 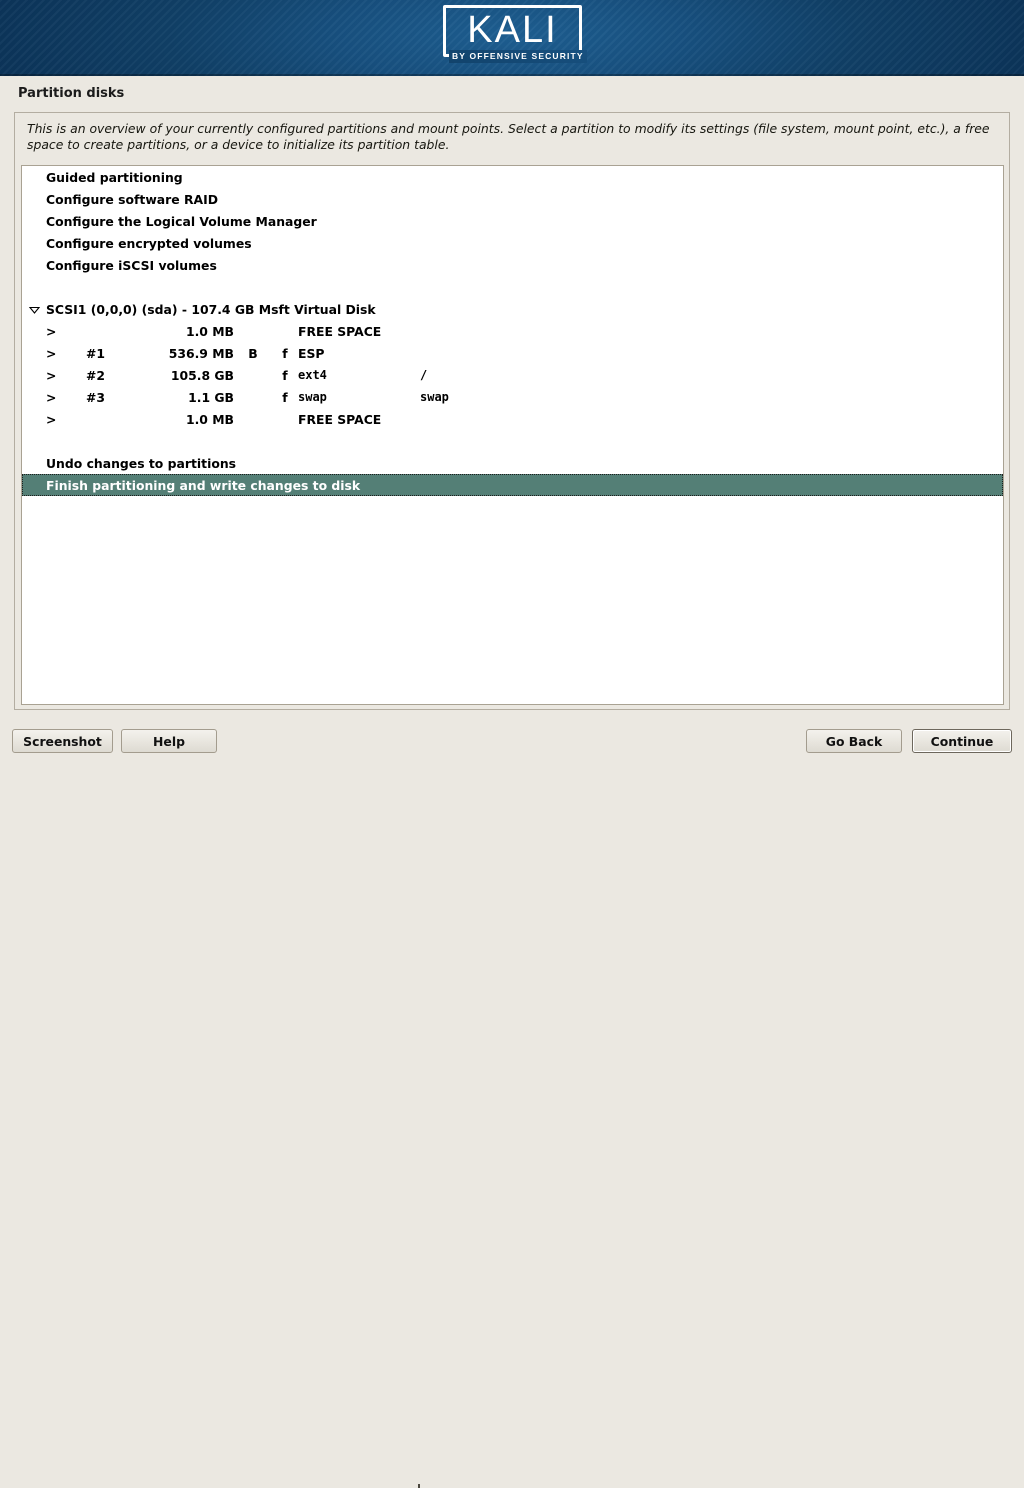 I want to click on text-caret, so click(x=419, y=1486).